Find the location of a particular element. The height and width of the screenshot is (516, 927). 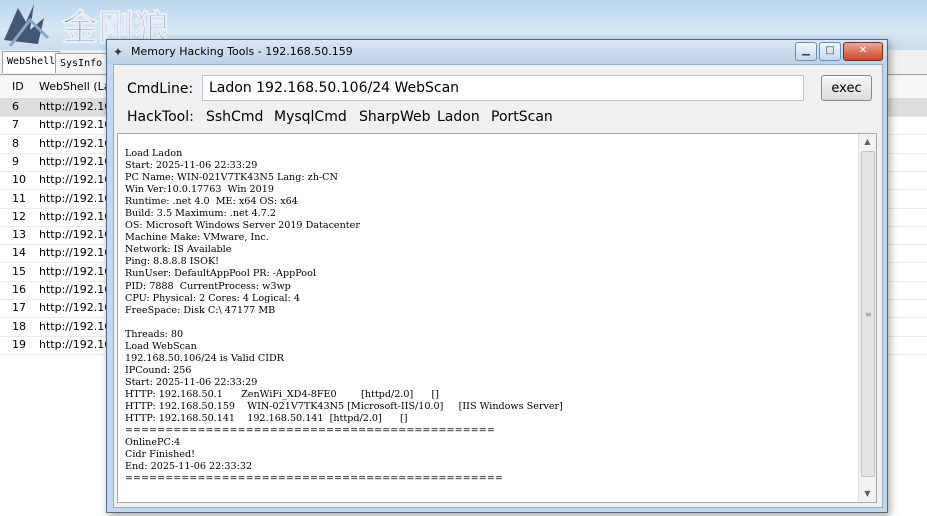

row-id: 13 is located at coordinates (19, 235).